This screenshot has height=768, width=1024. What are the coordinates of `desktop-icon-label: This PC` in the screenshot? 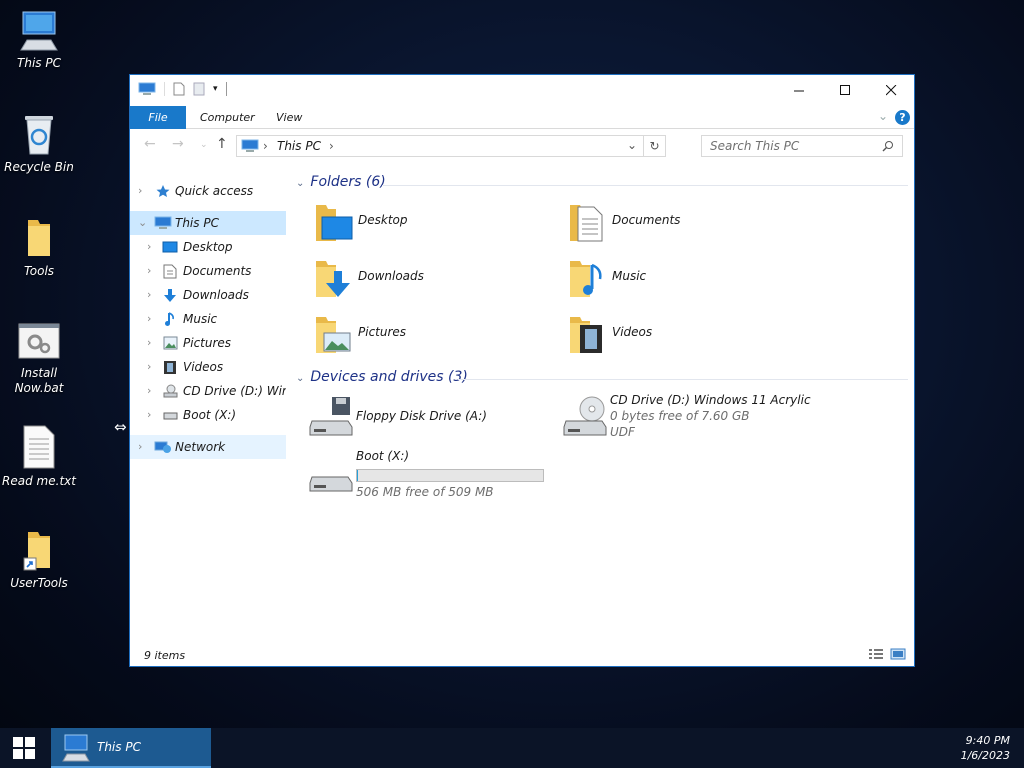 It's located at (39, 63).